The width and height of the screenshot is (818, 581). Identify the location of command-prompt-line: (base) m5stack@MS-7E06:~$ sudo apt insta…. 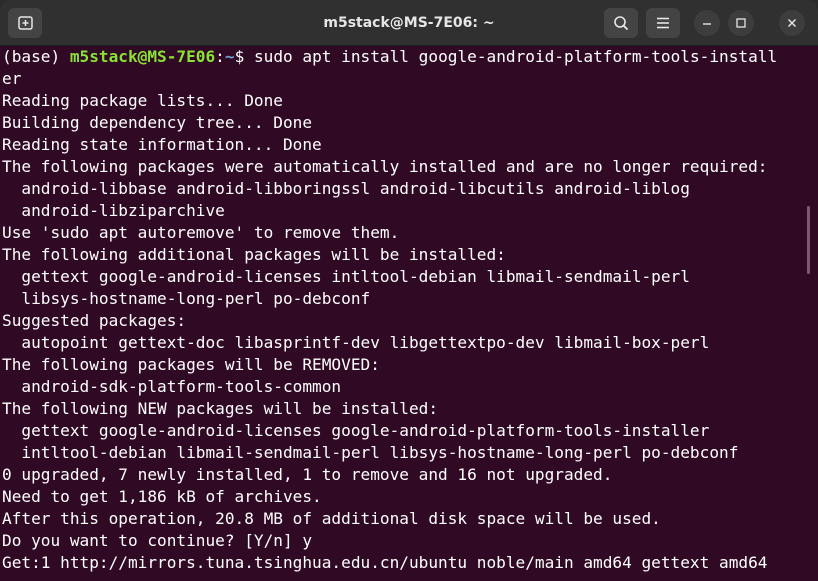
(389, 57).